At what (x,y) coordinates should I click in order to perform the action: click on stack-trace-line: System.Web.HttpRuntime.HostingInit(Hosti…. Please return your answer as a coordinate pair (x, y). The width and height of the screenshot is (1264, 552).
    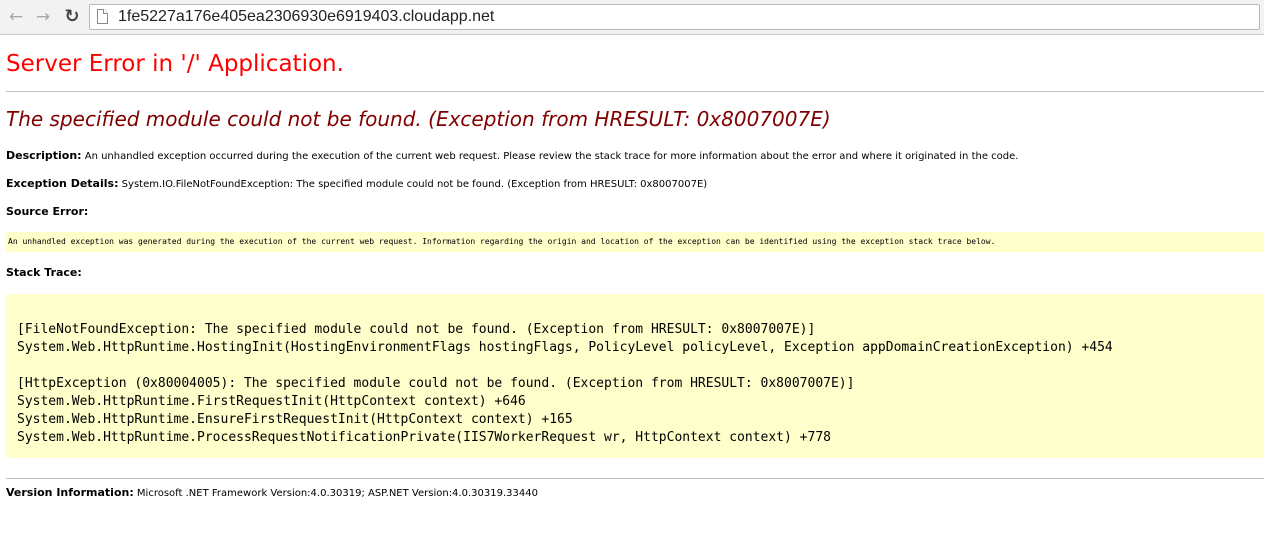
    Looking at the image, I should click on (565, 347).